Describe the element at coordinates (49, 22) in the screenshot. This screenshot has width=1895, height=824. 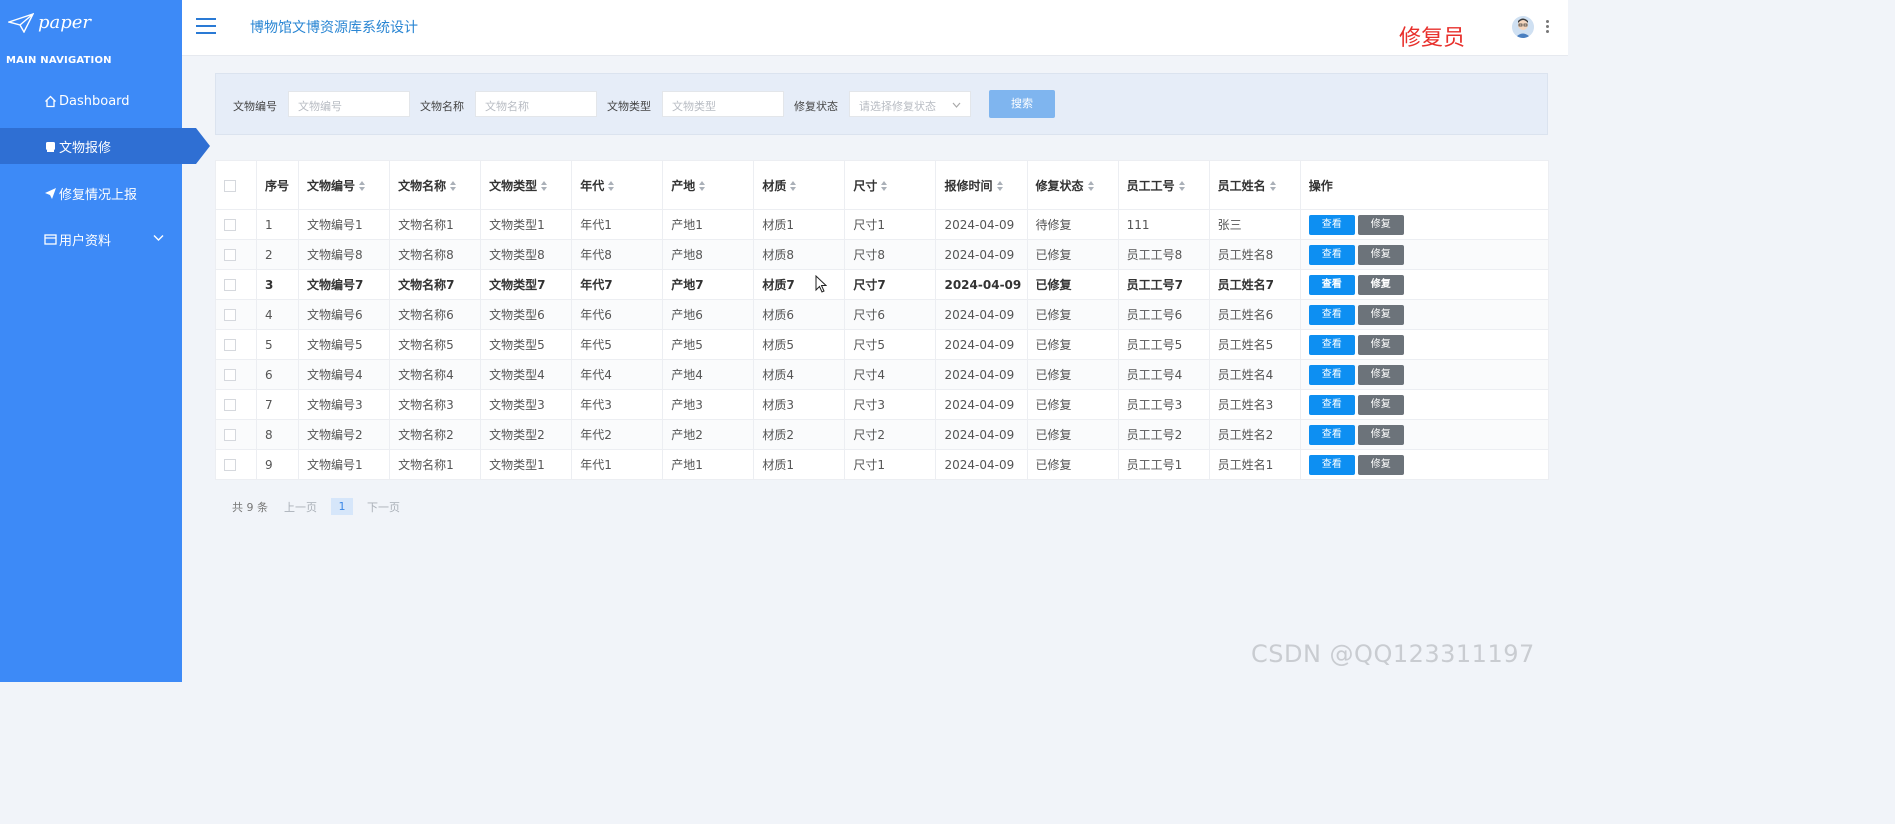
I see `app-logo: paper` at that location.